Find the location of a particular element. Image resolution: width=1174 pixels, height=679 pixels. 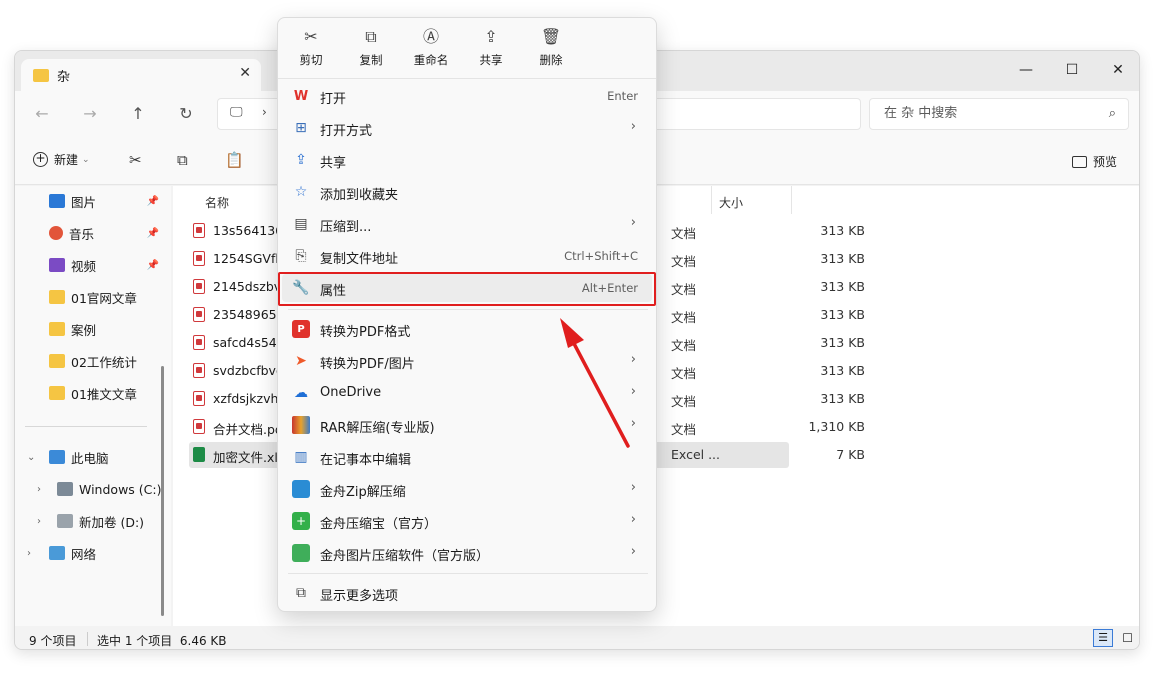

rename-button: Ⓐ 重命名 is located at coordinates (431, 47).